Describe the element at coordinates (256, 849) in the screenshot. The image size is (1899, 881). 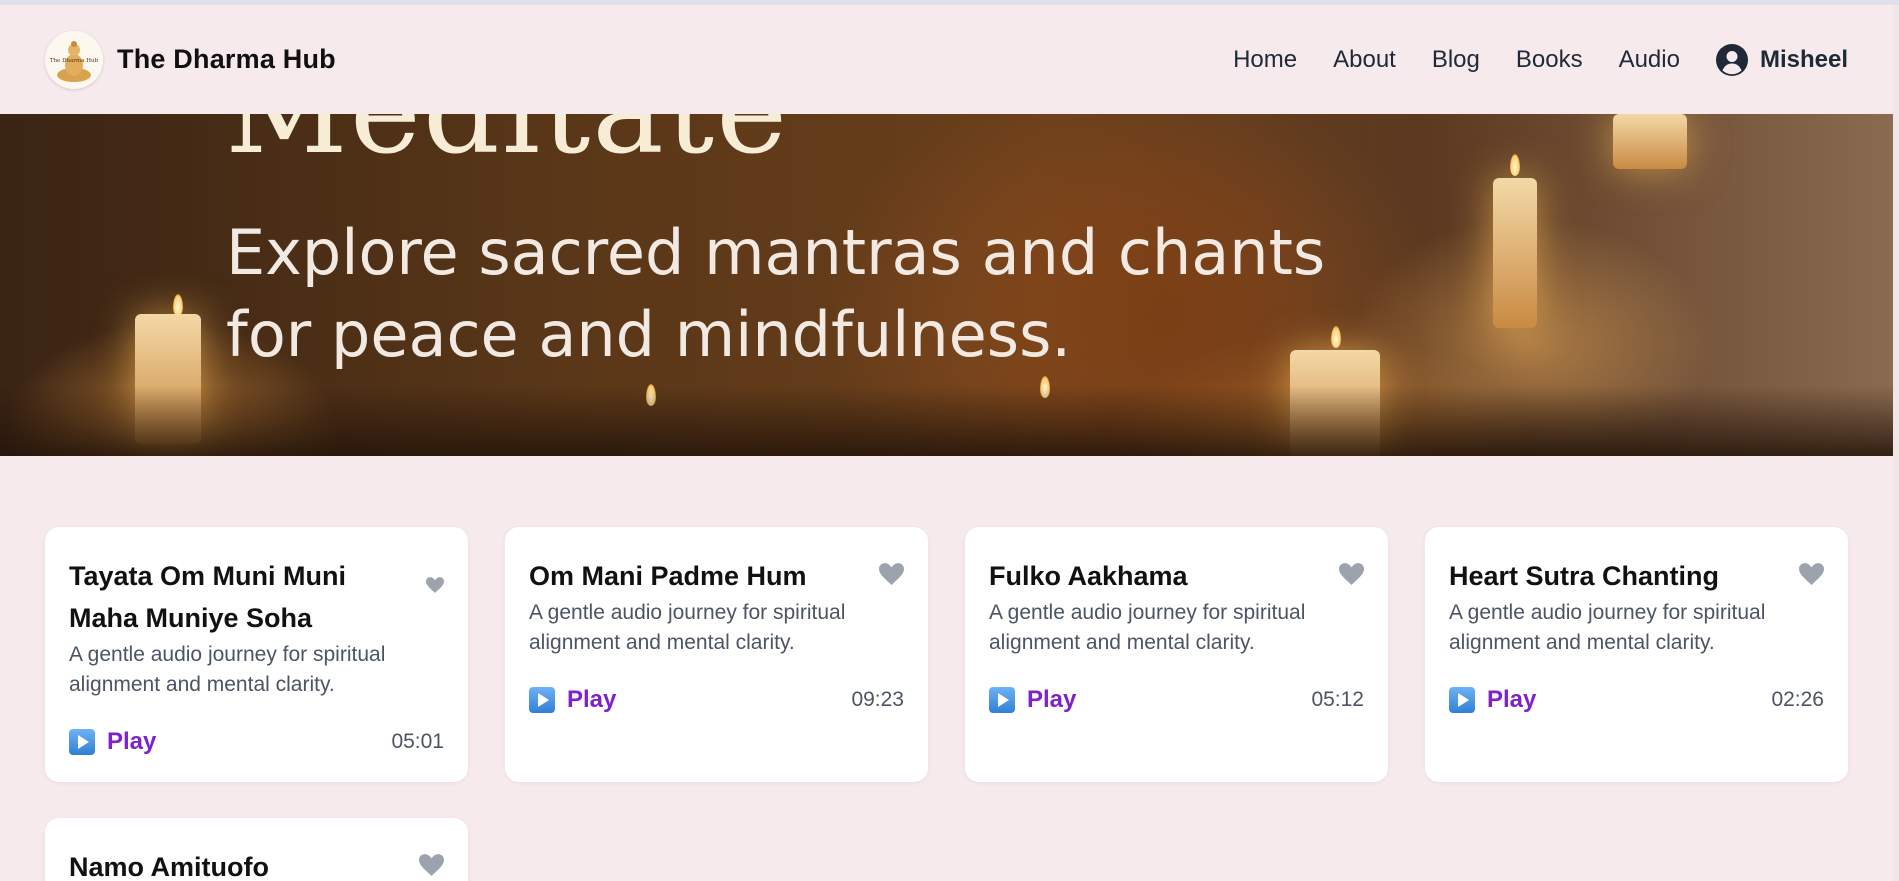
I see `audio-card: Namo Amituofo` at that location.